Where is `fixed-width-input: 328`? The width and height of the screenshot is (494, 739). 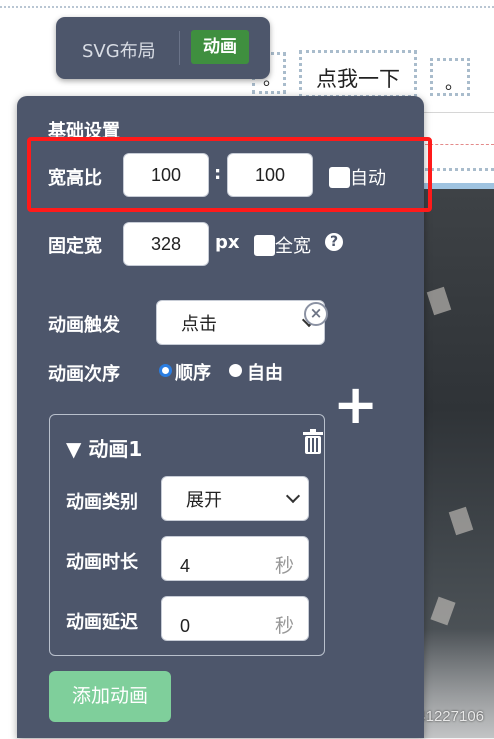
fixed-width-input: 328 is located at coordinates (166, 244).